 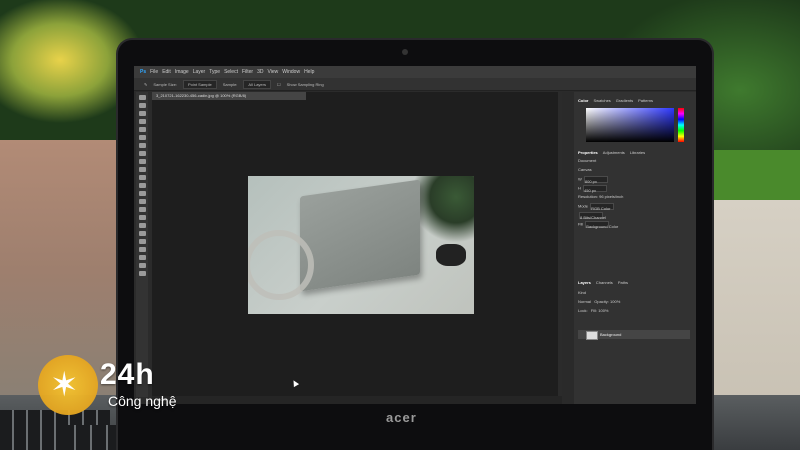 What do you see at coordinates (142, 257) in the screenshot?
I see `zoom-tool-icon` at bounding box center [142, 257].